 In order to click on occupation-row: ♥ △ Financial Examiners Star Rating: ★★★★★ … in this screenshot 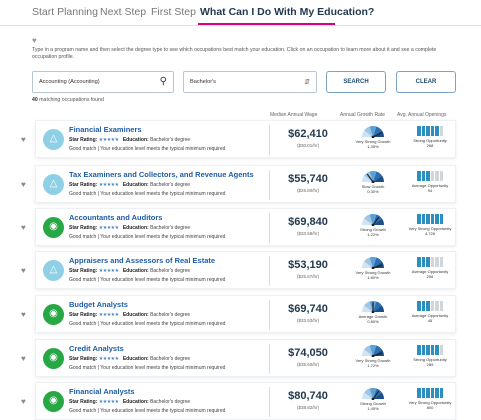, I will do `click(238, 139)`.